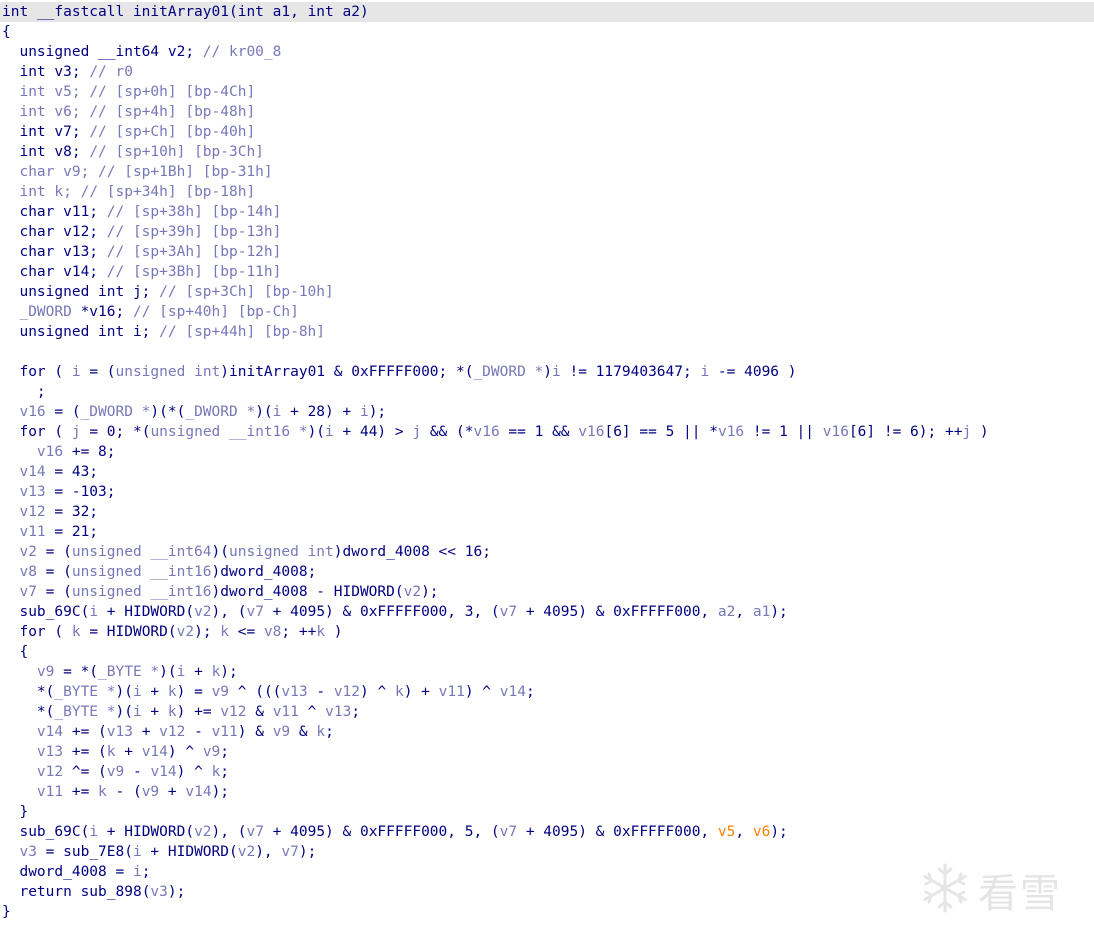 This screenshot has height=943, width=1094. What do you see at coordinates (229, 612) in the screenshot?
I see `code-token: ), (` at bounding box center [229, 612].